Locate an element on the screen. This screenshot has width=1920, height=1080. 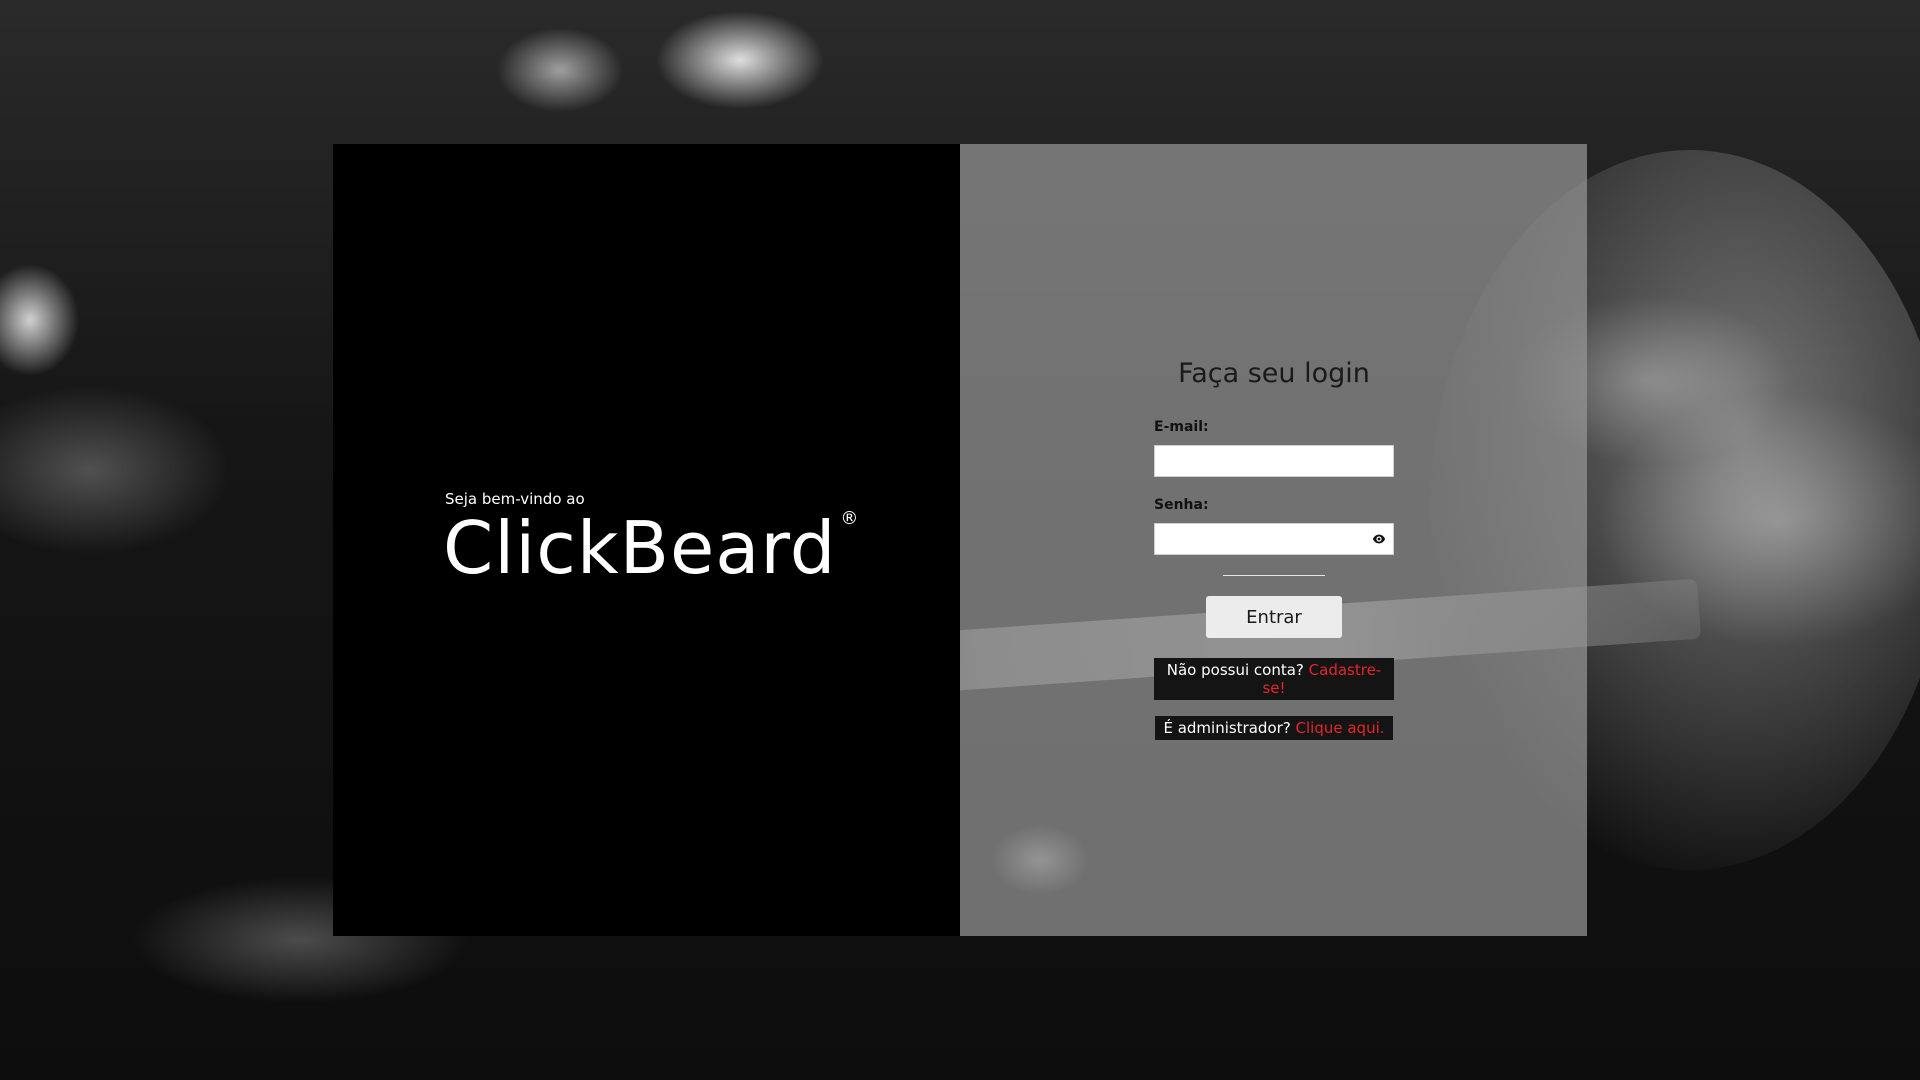
admin-row: É administrador? Clique aqui. is located at coordinates (1274, 728).